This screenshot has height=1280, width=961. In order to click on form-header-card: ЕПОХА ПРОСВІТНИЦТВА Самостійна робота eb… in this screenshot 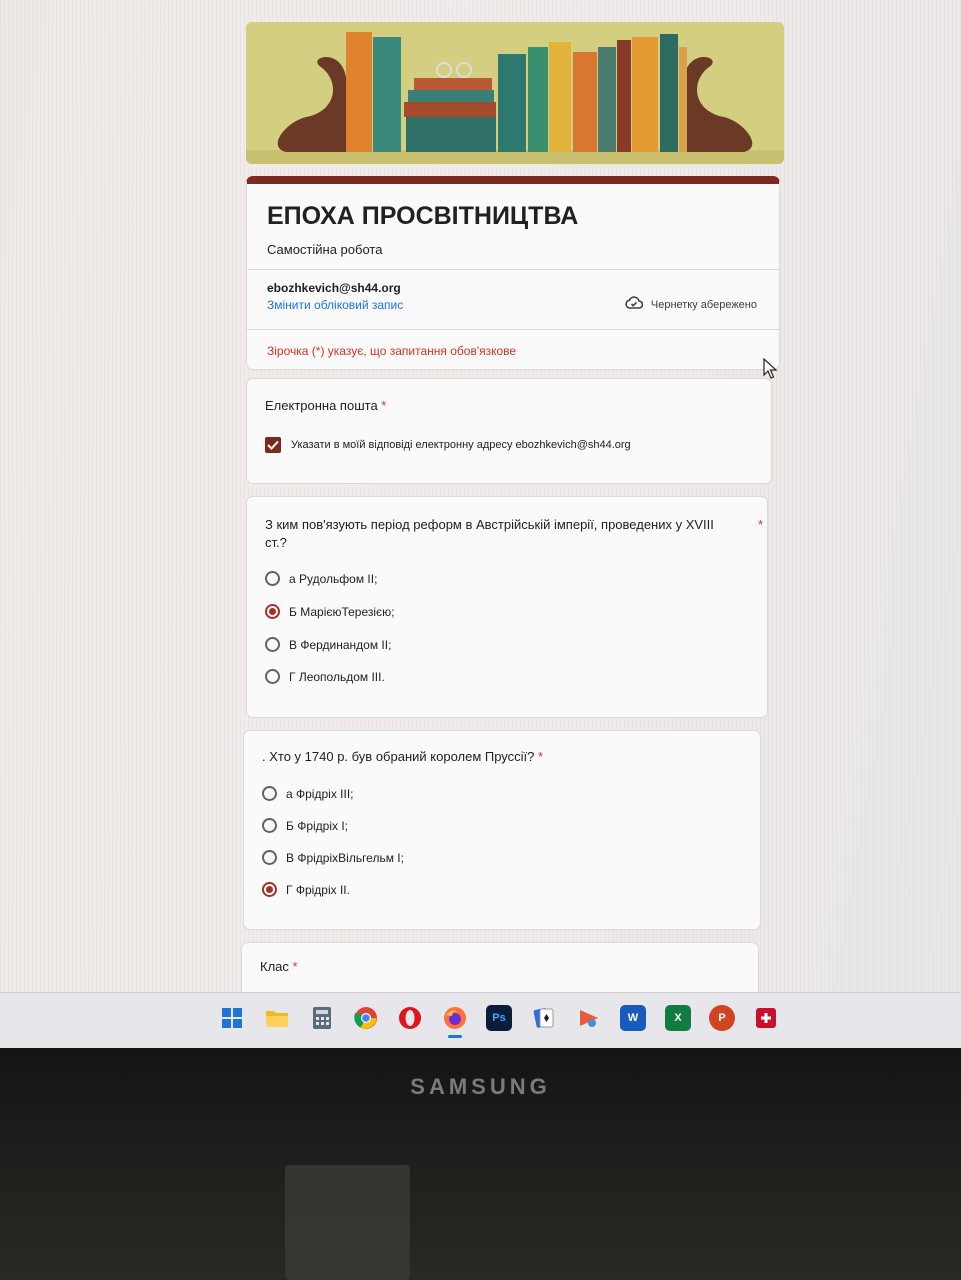, I will do `click(513, 273)`.